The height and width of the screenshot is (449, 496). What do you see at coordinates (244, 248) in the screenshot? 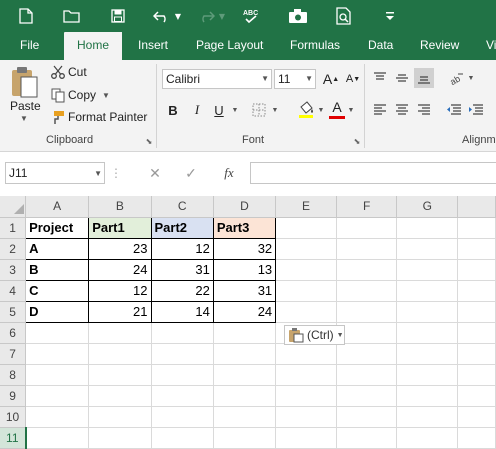
I see `cell-d2: 32` at bounding box center [244, 248].